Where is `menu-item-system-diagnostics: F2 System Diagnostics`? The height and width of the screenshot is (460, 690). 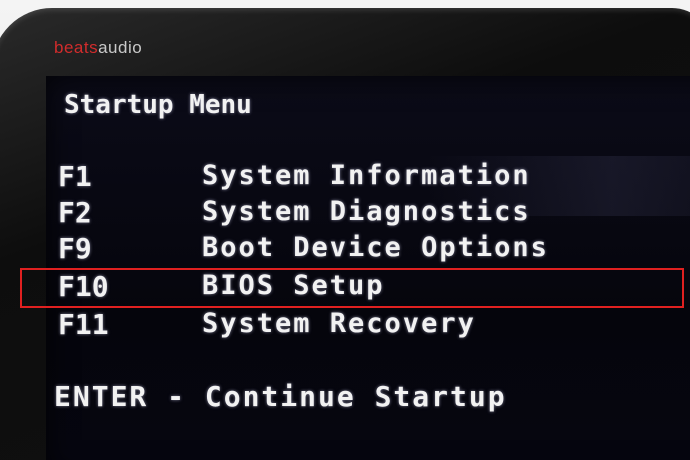
menu-item-system-diagnostics: F2 System Diagnostics is located at coordinates (368, 214).